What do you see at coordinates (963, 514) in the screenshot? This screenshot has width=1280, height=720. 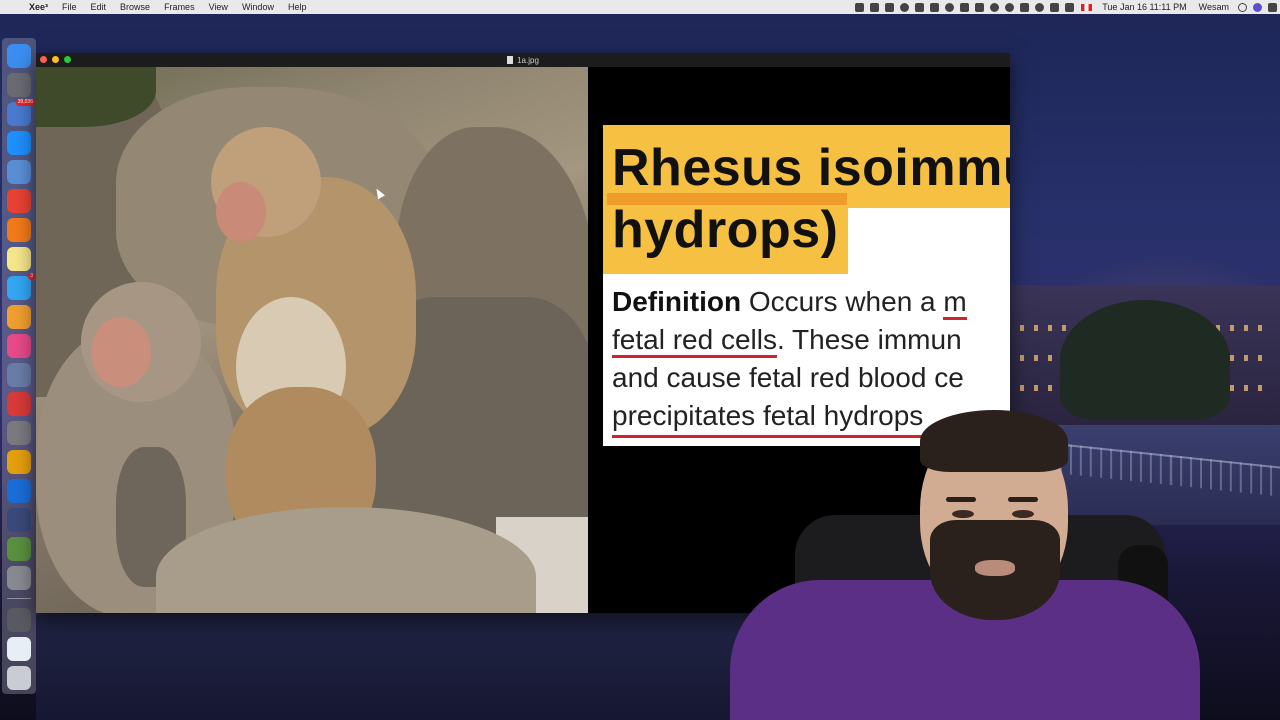 I see `presenter-left-eye` at bounding box center [963, 514].